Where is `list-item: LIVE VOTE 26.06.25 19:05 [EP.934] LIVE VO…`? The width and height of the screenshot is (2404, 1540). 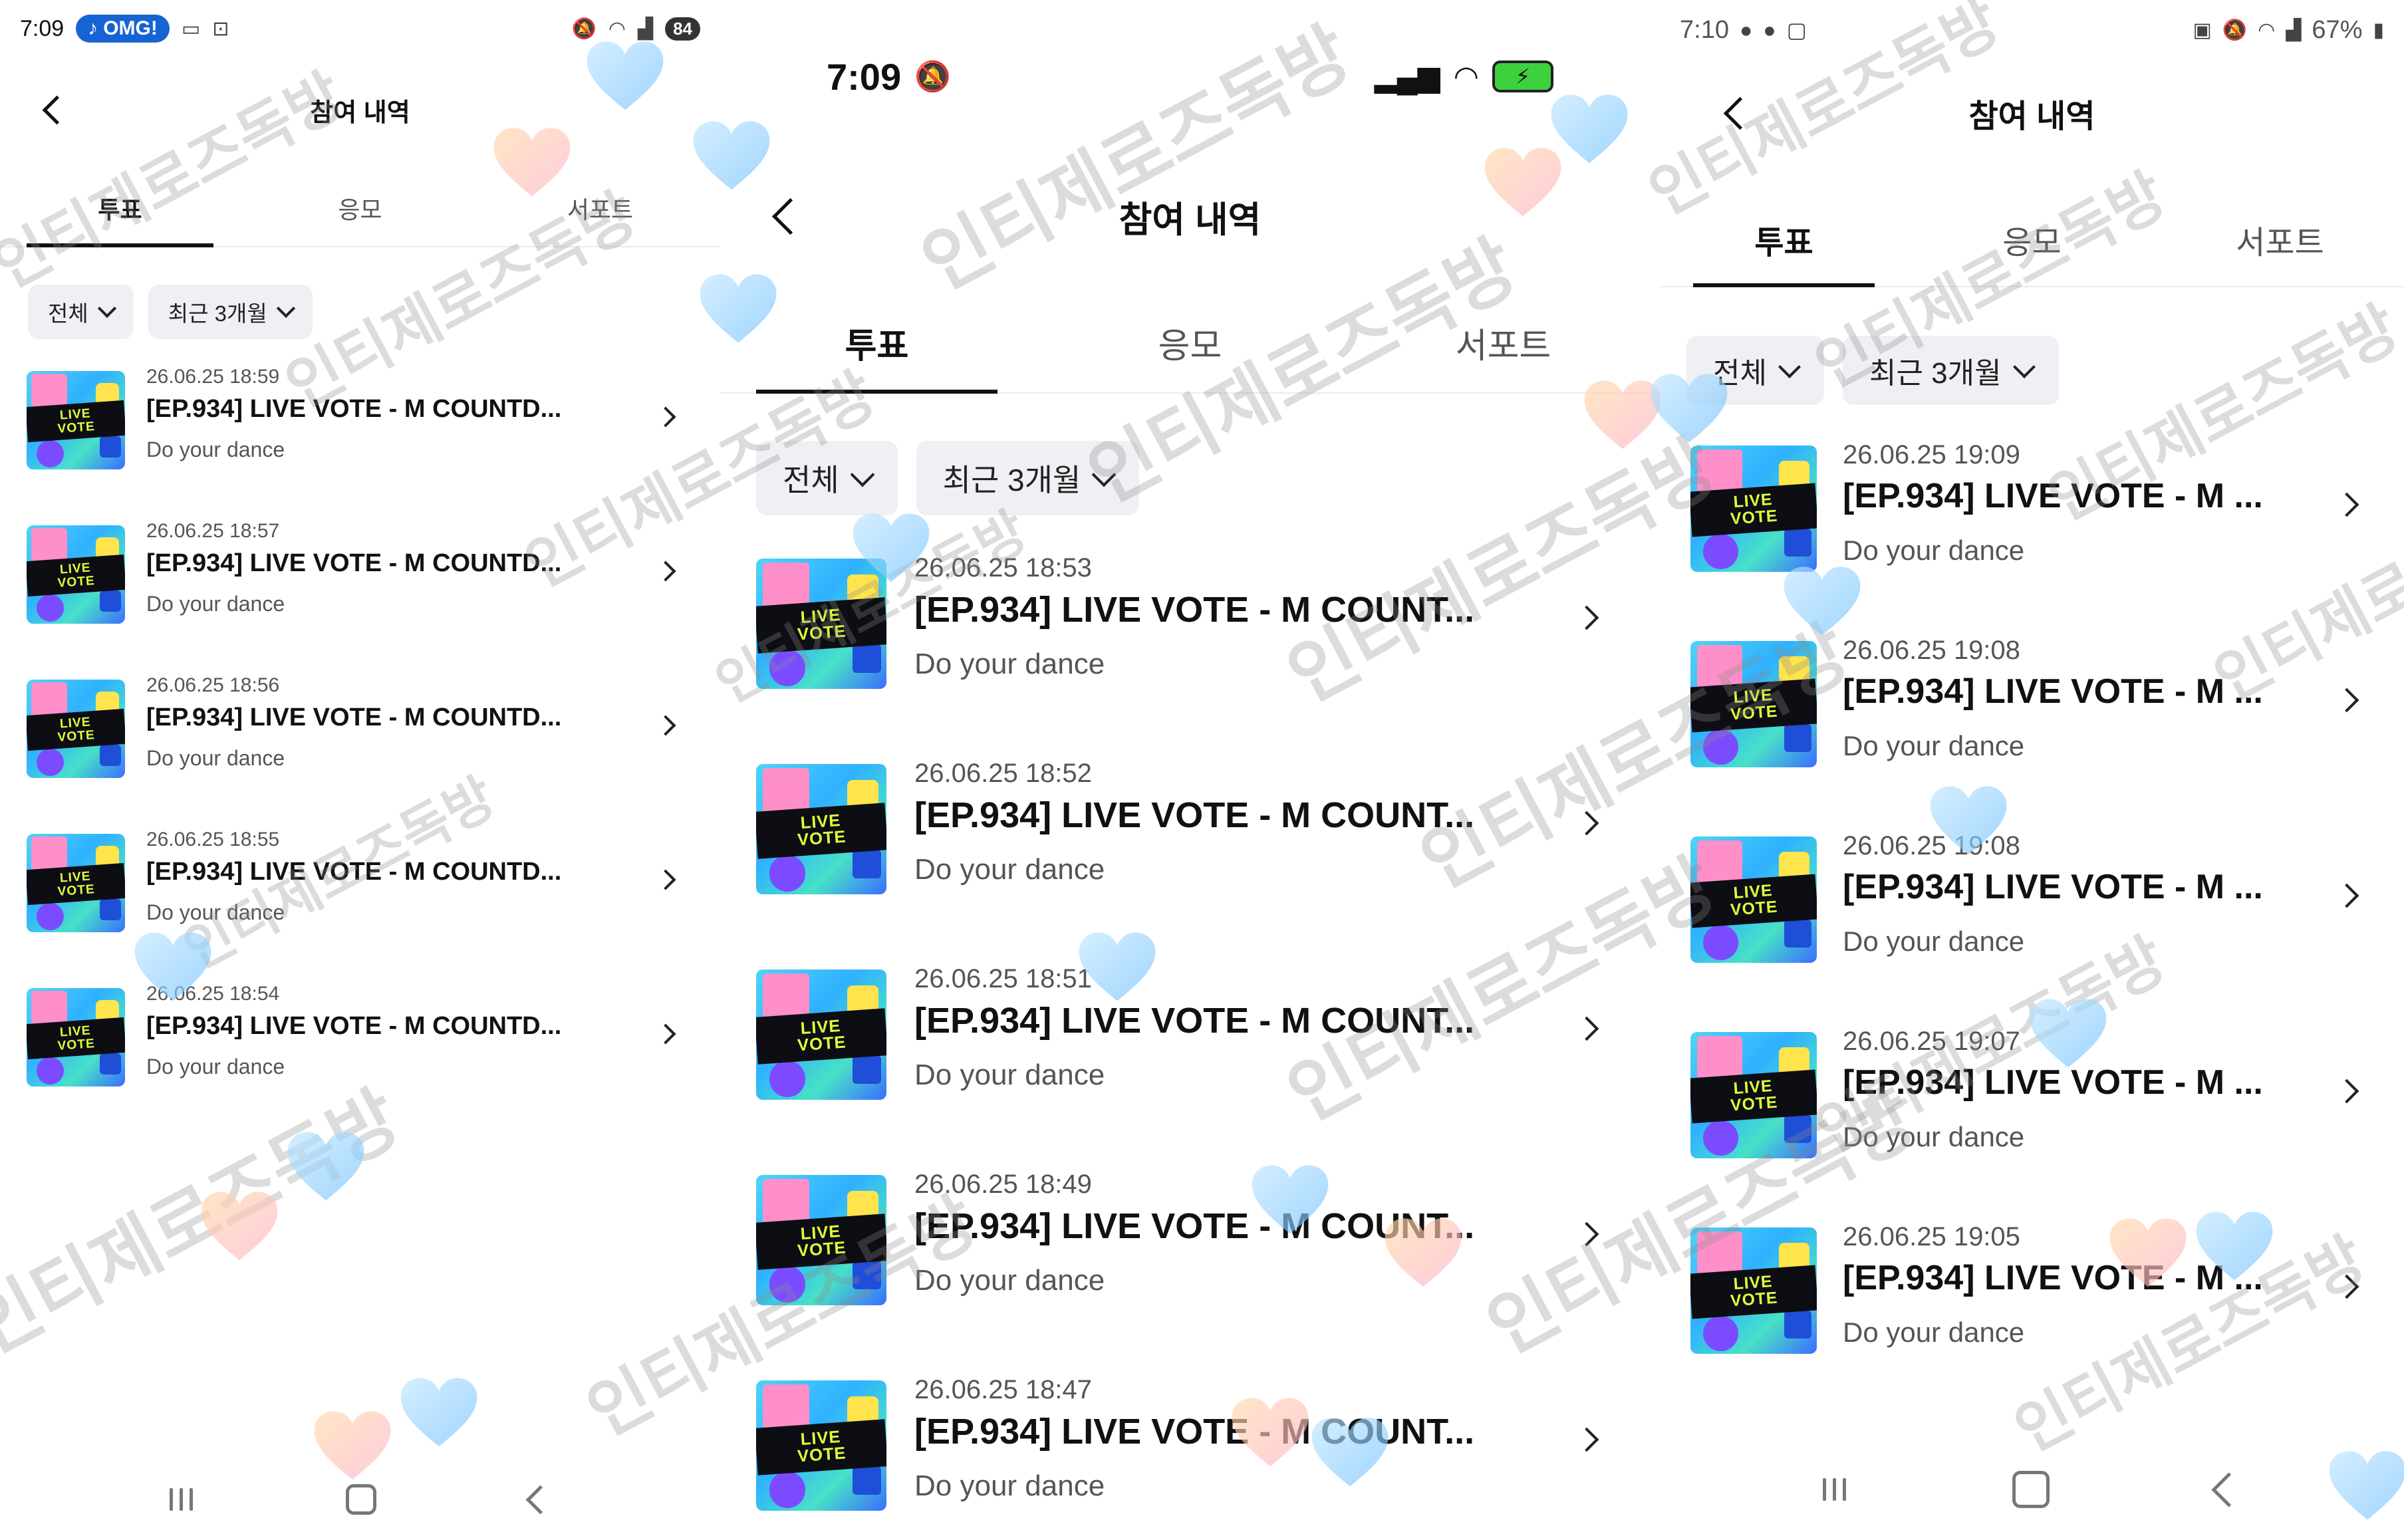 list-item: LIVE VOTE 26.06.25 19:05 [EP.934] LIVE VO… is located at coordinates (2032, 1318).